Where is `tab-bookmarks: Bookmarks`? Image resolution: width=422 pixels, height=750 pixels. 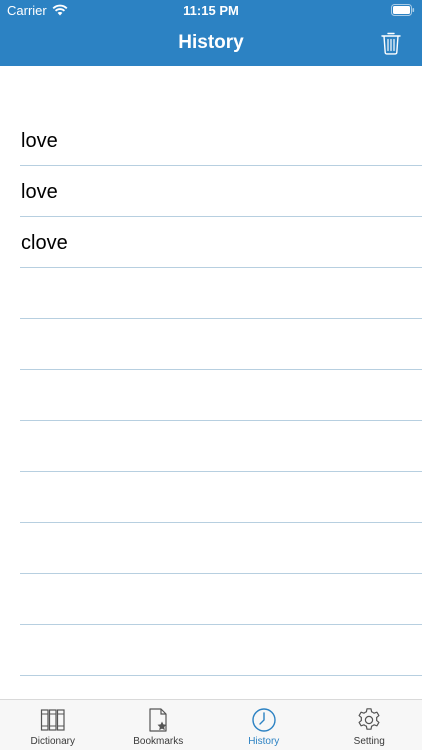 tab-bookmarks: Bookmarks is located at coordinates (159, 725).